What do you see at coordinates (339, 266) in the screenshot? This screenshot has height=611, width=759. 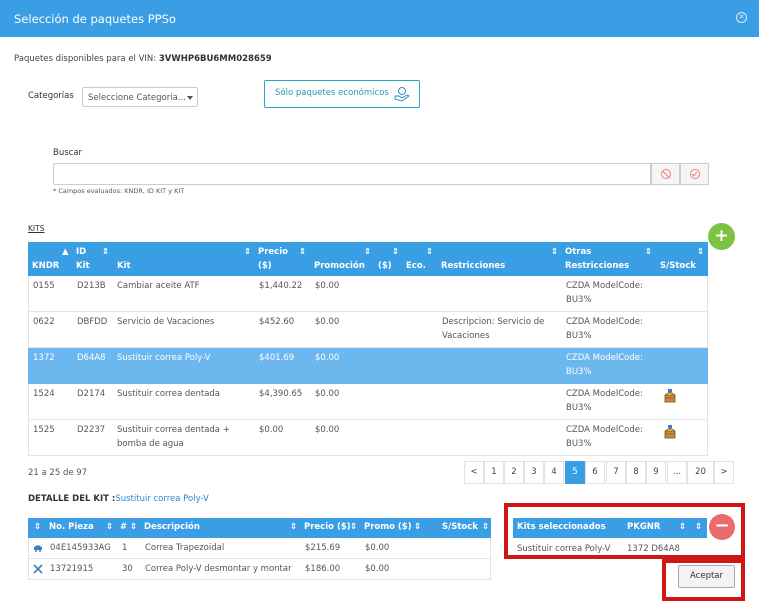 I see `col-promocion: Promoción` at bounding box center [339, 266].